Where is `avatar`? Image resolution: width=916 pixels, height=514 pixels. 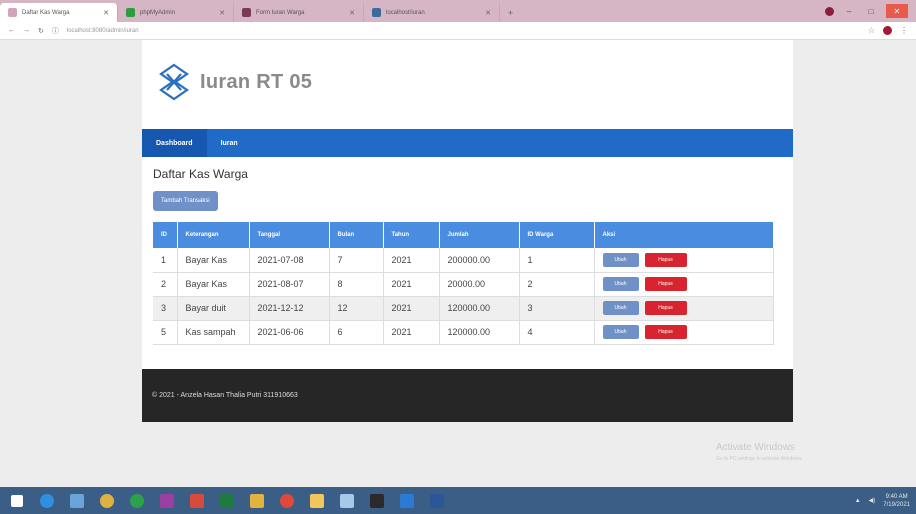 avatar is located at coordinates (887, 30).